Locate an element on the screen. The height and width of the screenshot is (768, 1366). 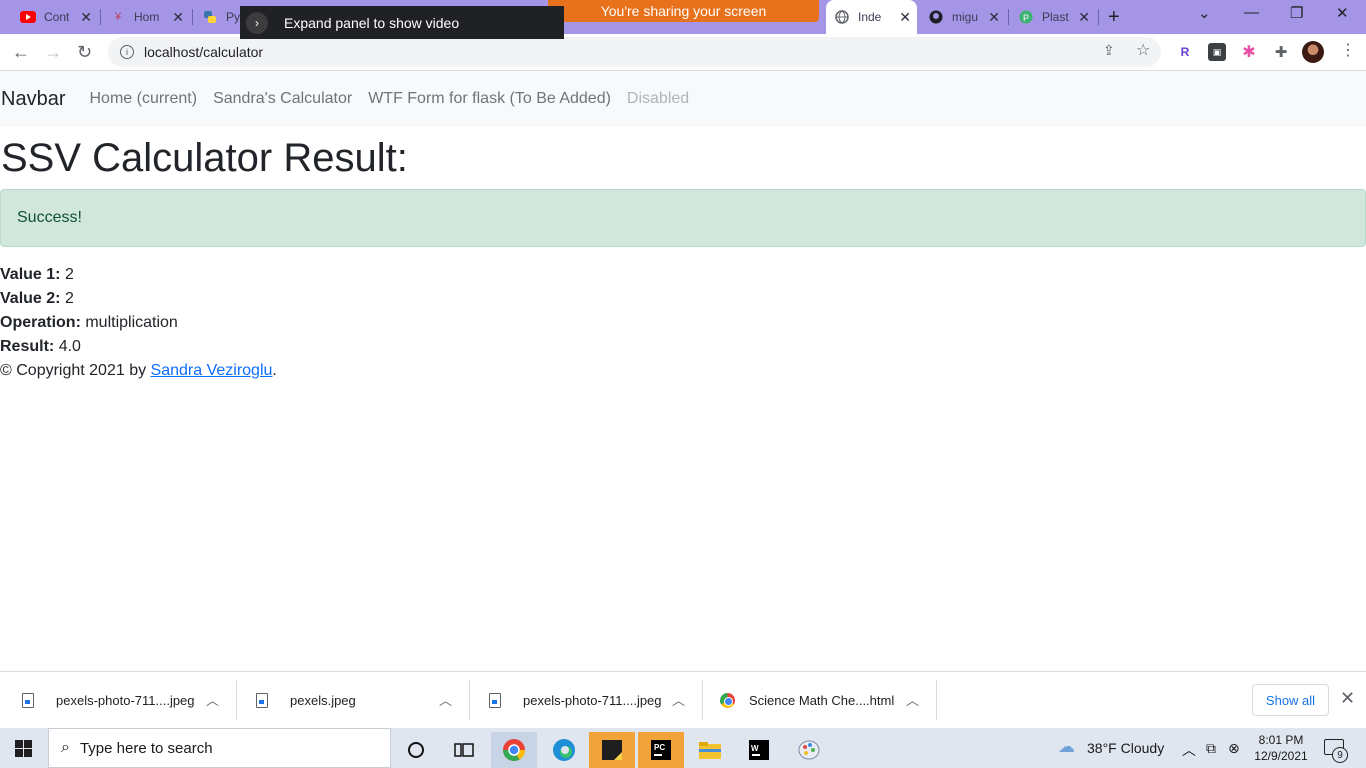
new-tab-button: + is located at coordinates (1114, 17).